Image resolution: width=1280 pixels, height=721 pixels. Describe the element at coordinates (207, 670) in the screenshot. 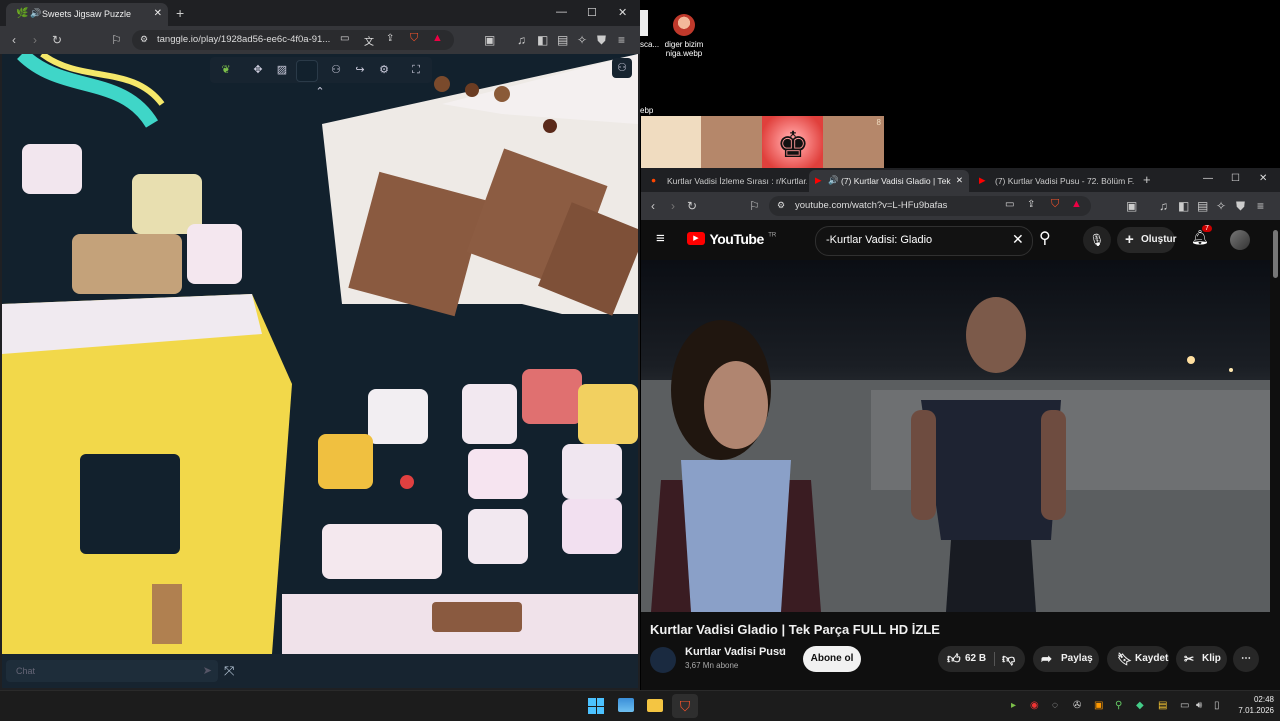

I see `send-icon: ➤` at that location.